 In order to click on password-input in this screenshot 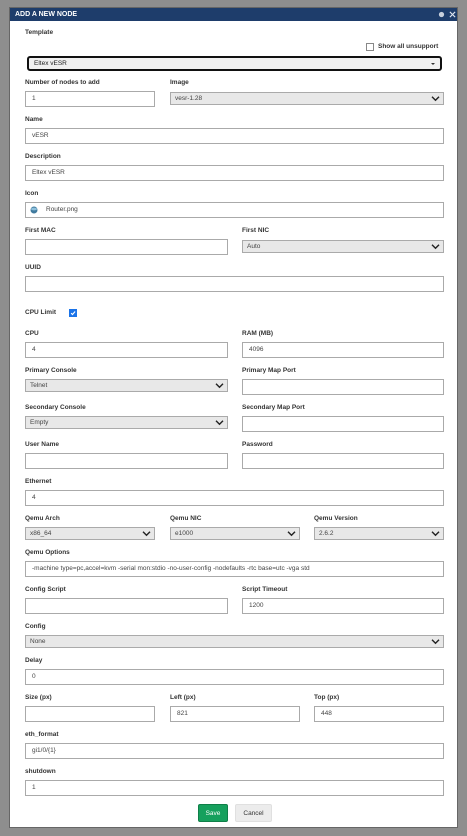, I will do `click(343, 461)`.